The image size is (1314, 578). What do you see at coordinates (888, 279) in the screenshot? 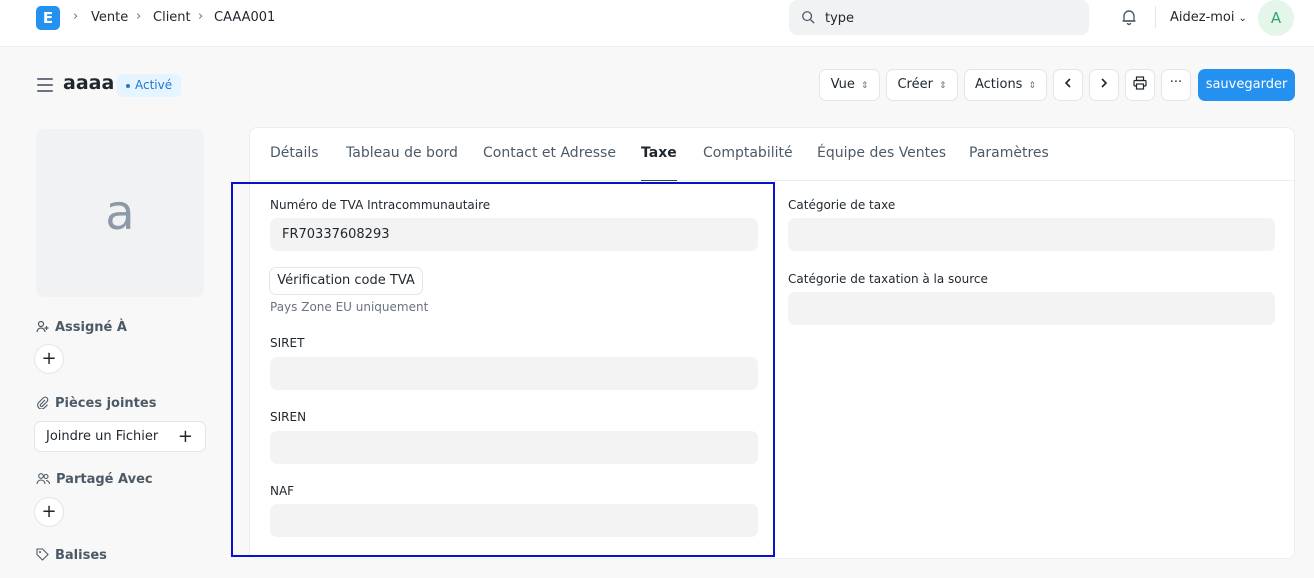
I see `withholding-category-label: Catégorie de taxation à la source` at bounding box center [888, 279].